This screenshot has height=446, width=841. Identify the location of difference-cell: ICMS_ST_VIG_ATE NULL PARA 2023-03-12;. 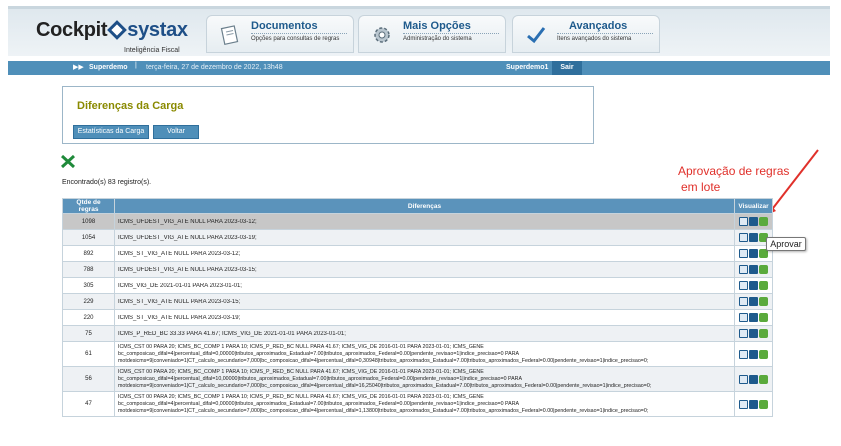
(424, 253).